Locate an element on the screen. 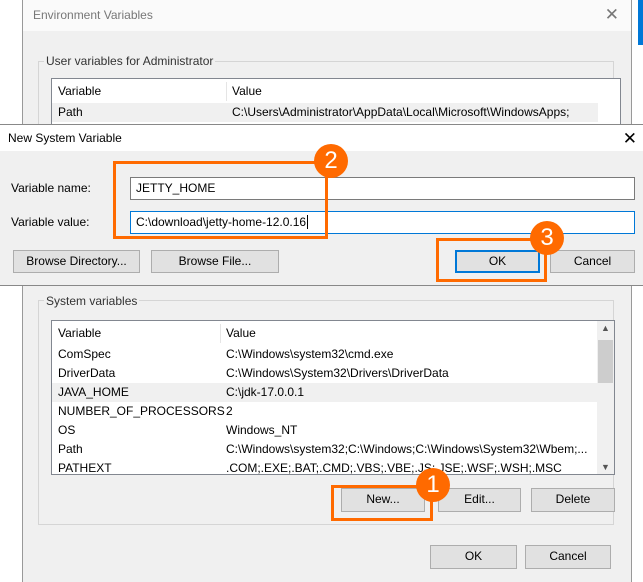 This screenshot has height=582, width=643. scroll-down-icon: ▼ is located at coordinates (605, 467).